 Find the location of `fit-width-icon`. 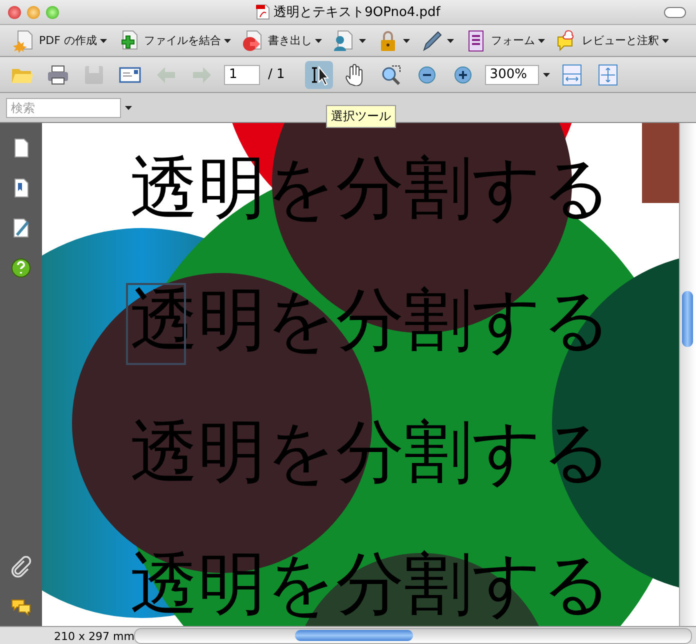

fit-width-icon is located at coordinates (571, 75).